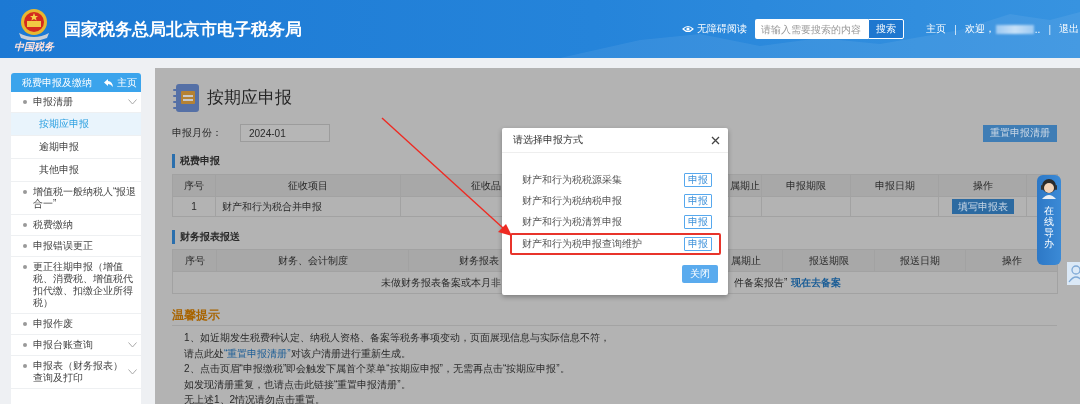 This screenshot has height=404, width=1080. I want to click on option-label: 财产和行为税纳税申报, so click(572, 201).